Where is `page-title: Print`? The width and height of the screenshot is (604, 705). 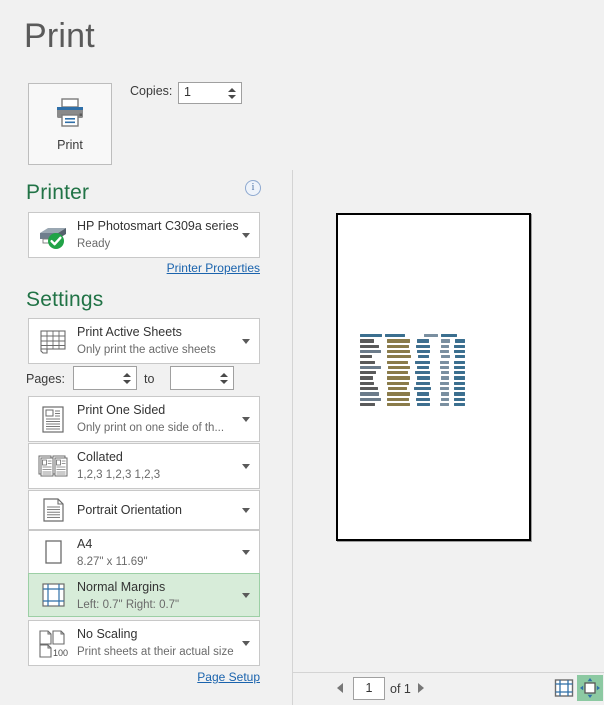 page-title: Print is located at coordinates (59, 36).